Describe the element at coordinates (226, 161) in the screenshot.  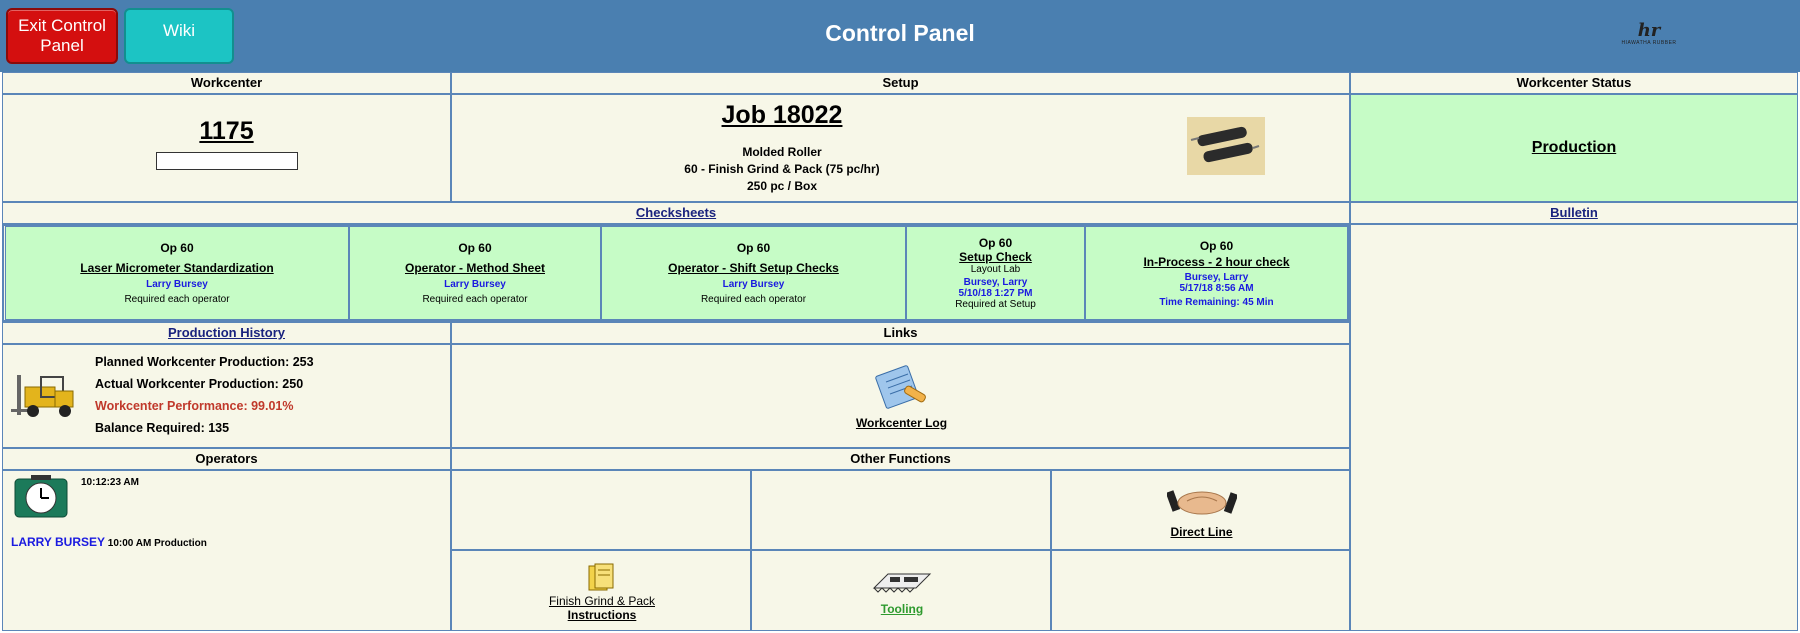
I see `workcenter-input` at that location.